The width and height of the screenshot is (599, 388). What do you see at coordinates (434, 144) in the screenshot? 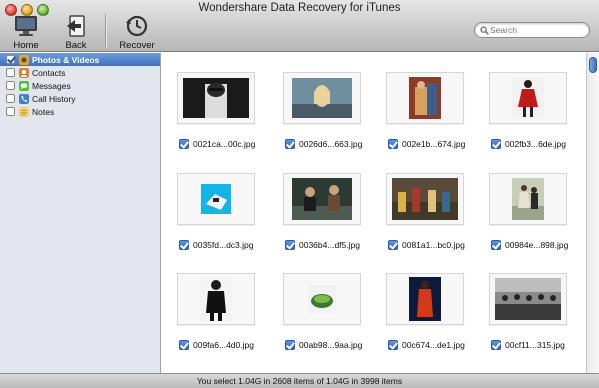
I see `file-name: 002e1b...674.jpg` at bounding box center [434, 144].